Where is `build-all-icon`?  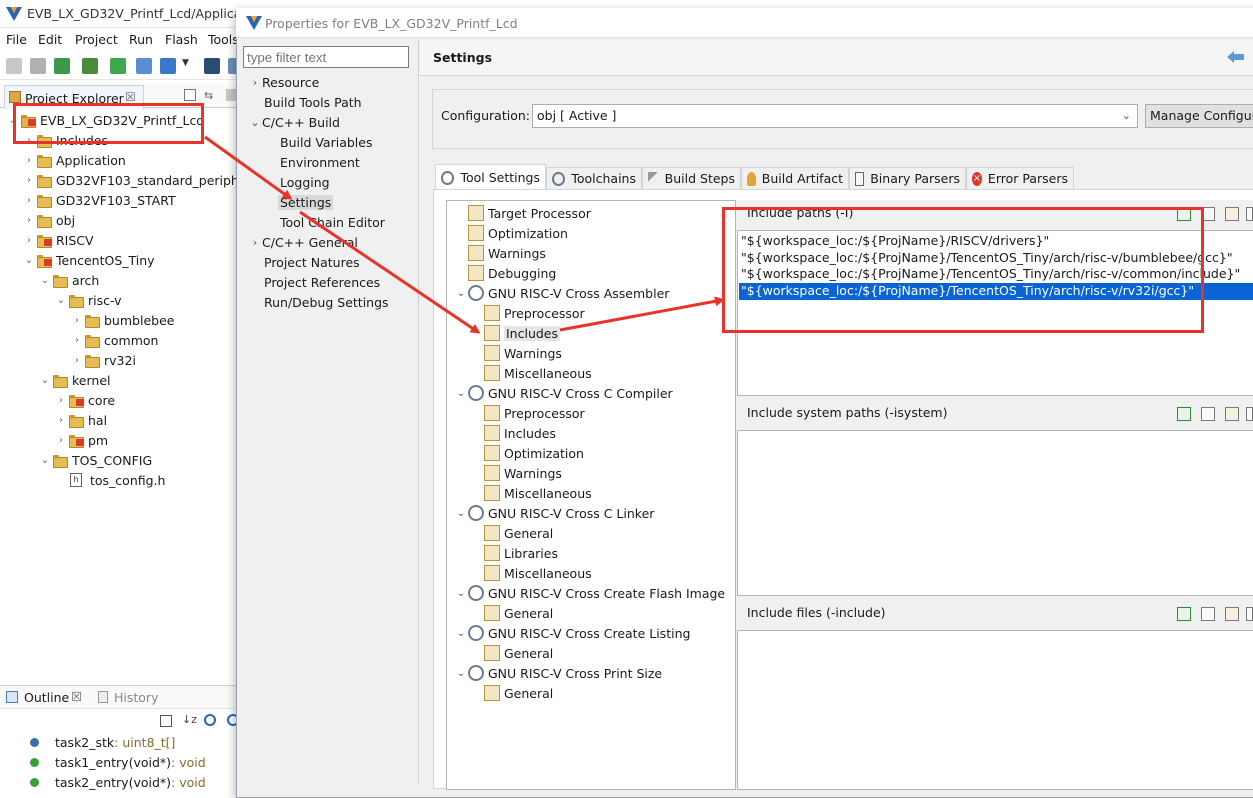 build-all-icon is located at coordinates (90, 66).